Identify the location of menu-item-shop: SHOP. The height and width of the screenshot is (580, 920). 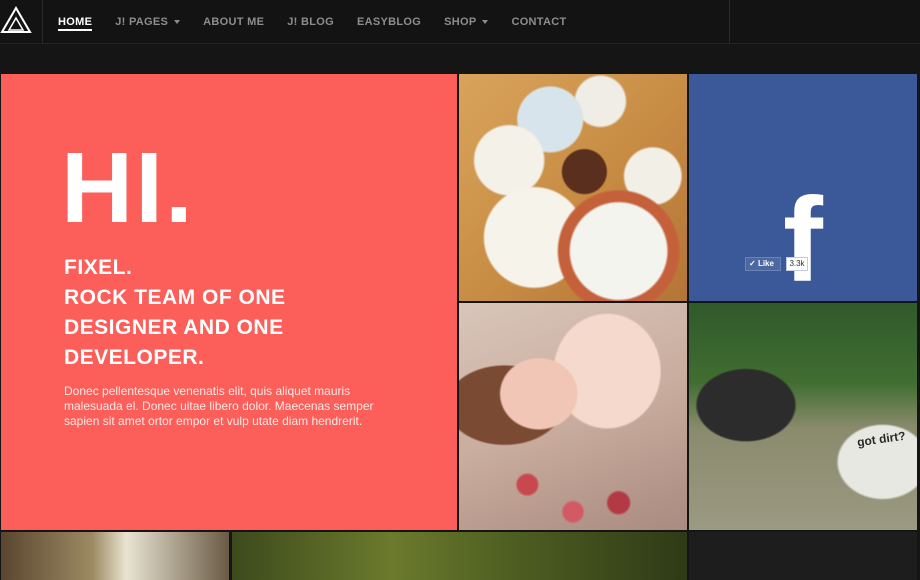
(466, 21).